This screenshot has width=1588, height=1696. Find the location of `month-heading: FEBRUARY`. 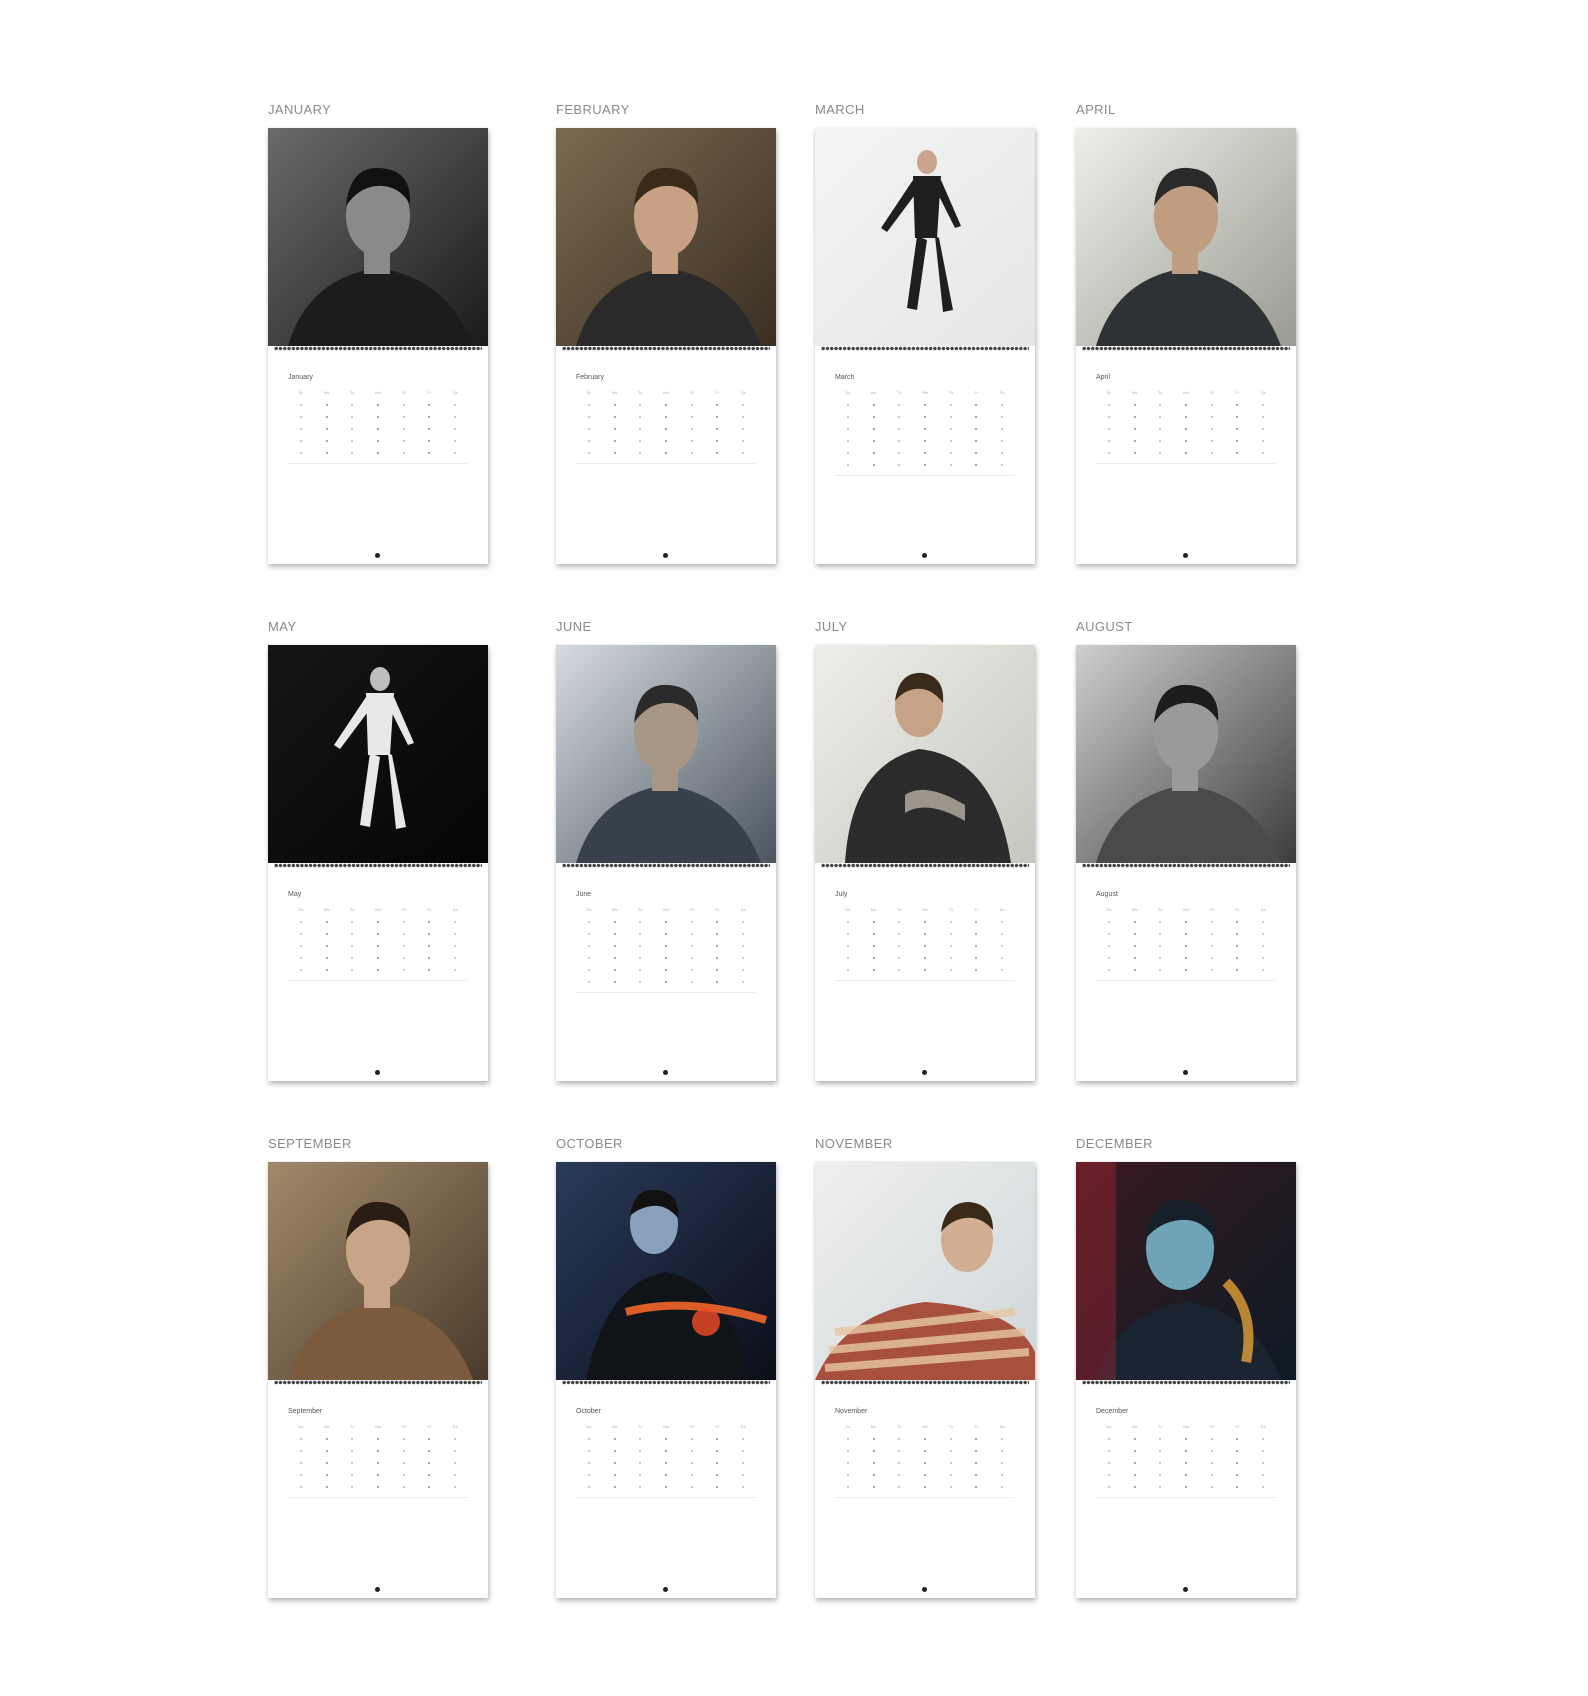

month-heading: FEBRUARY is located at coordinates (593, 109).